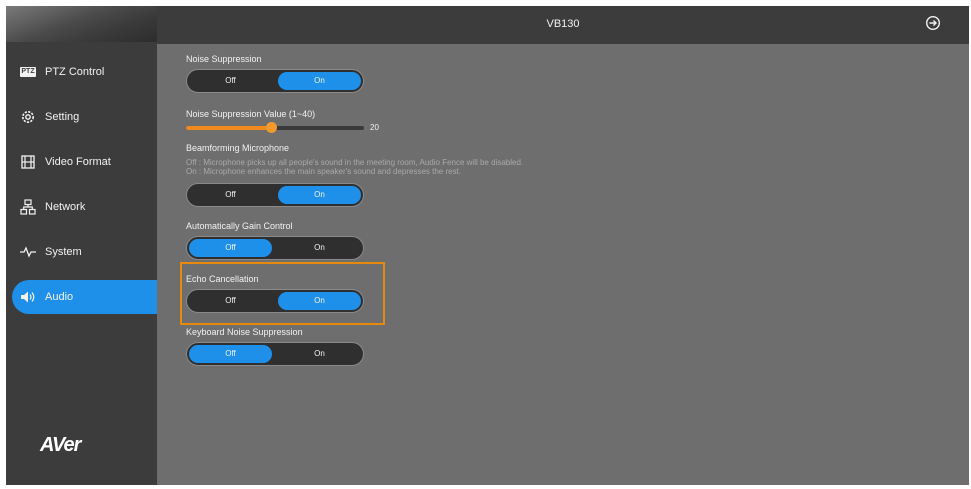  Describe the element at coordinates (275, 195) in the screenshot. I see `beamforming-toggle: Off On` at that location.